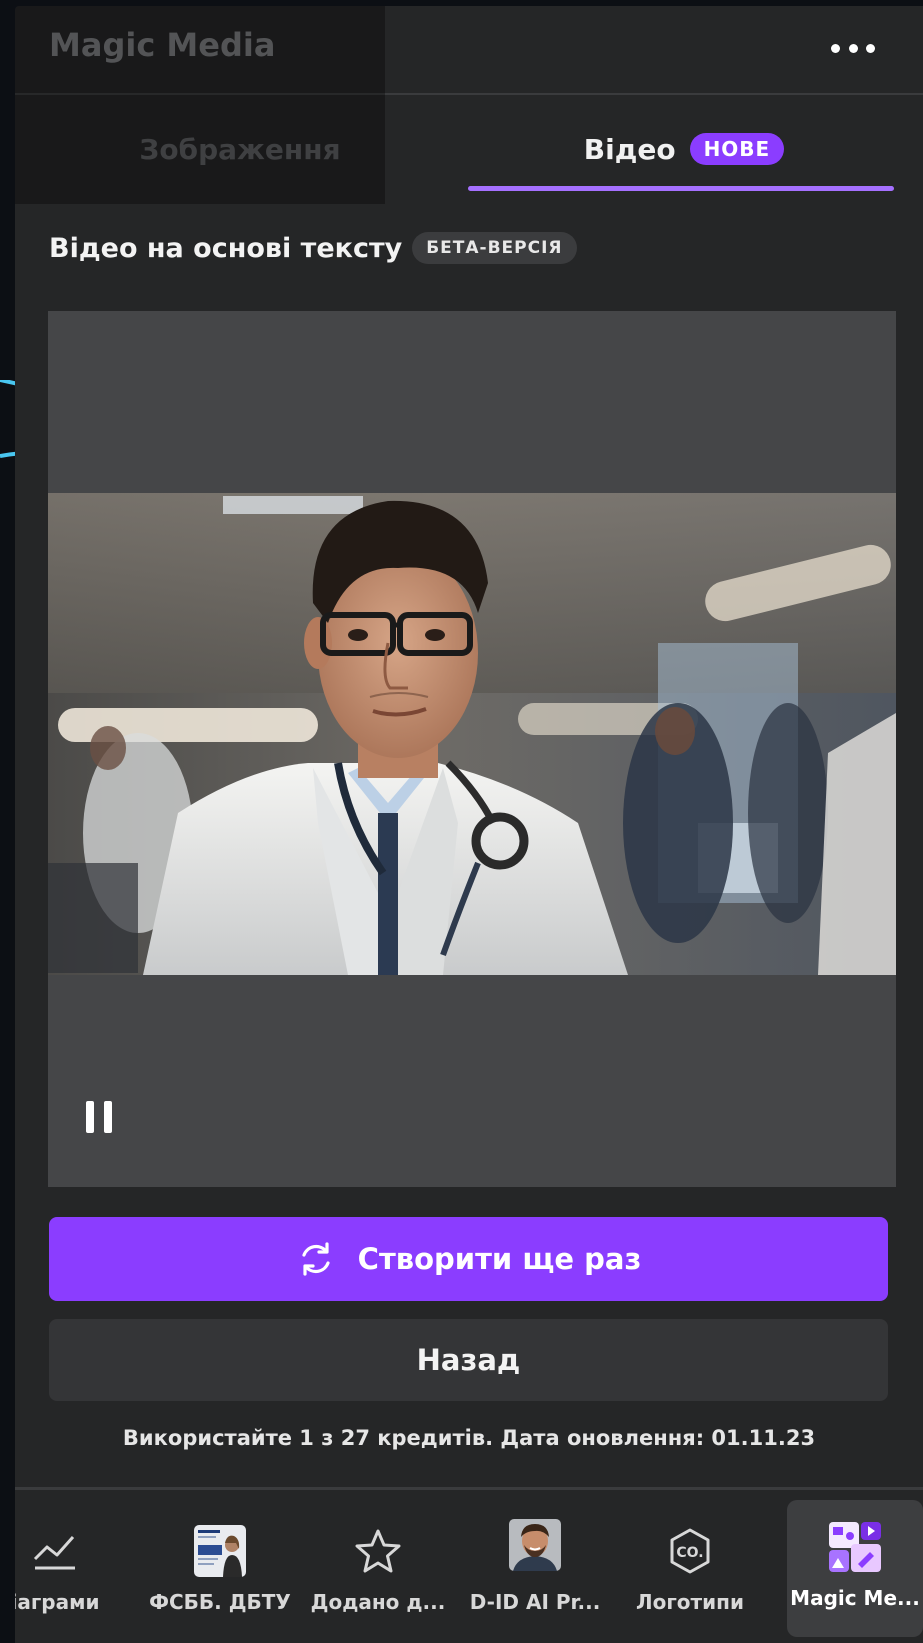  I want to click on tab-images: Зображення, so click(240, 149).